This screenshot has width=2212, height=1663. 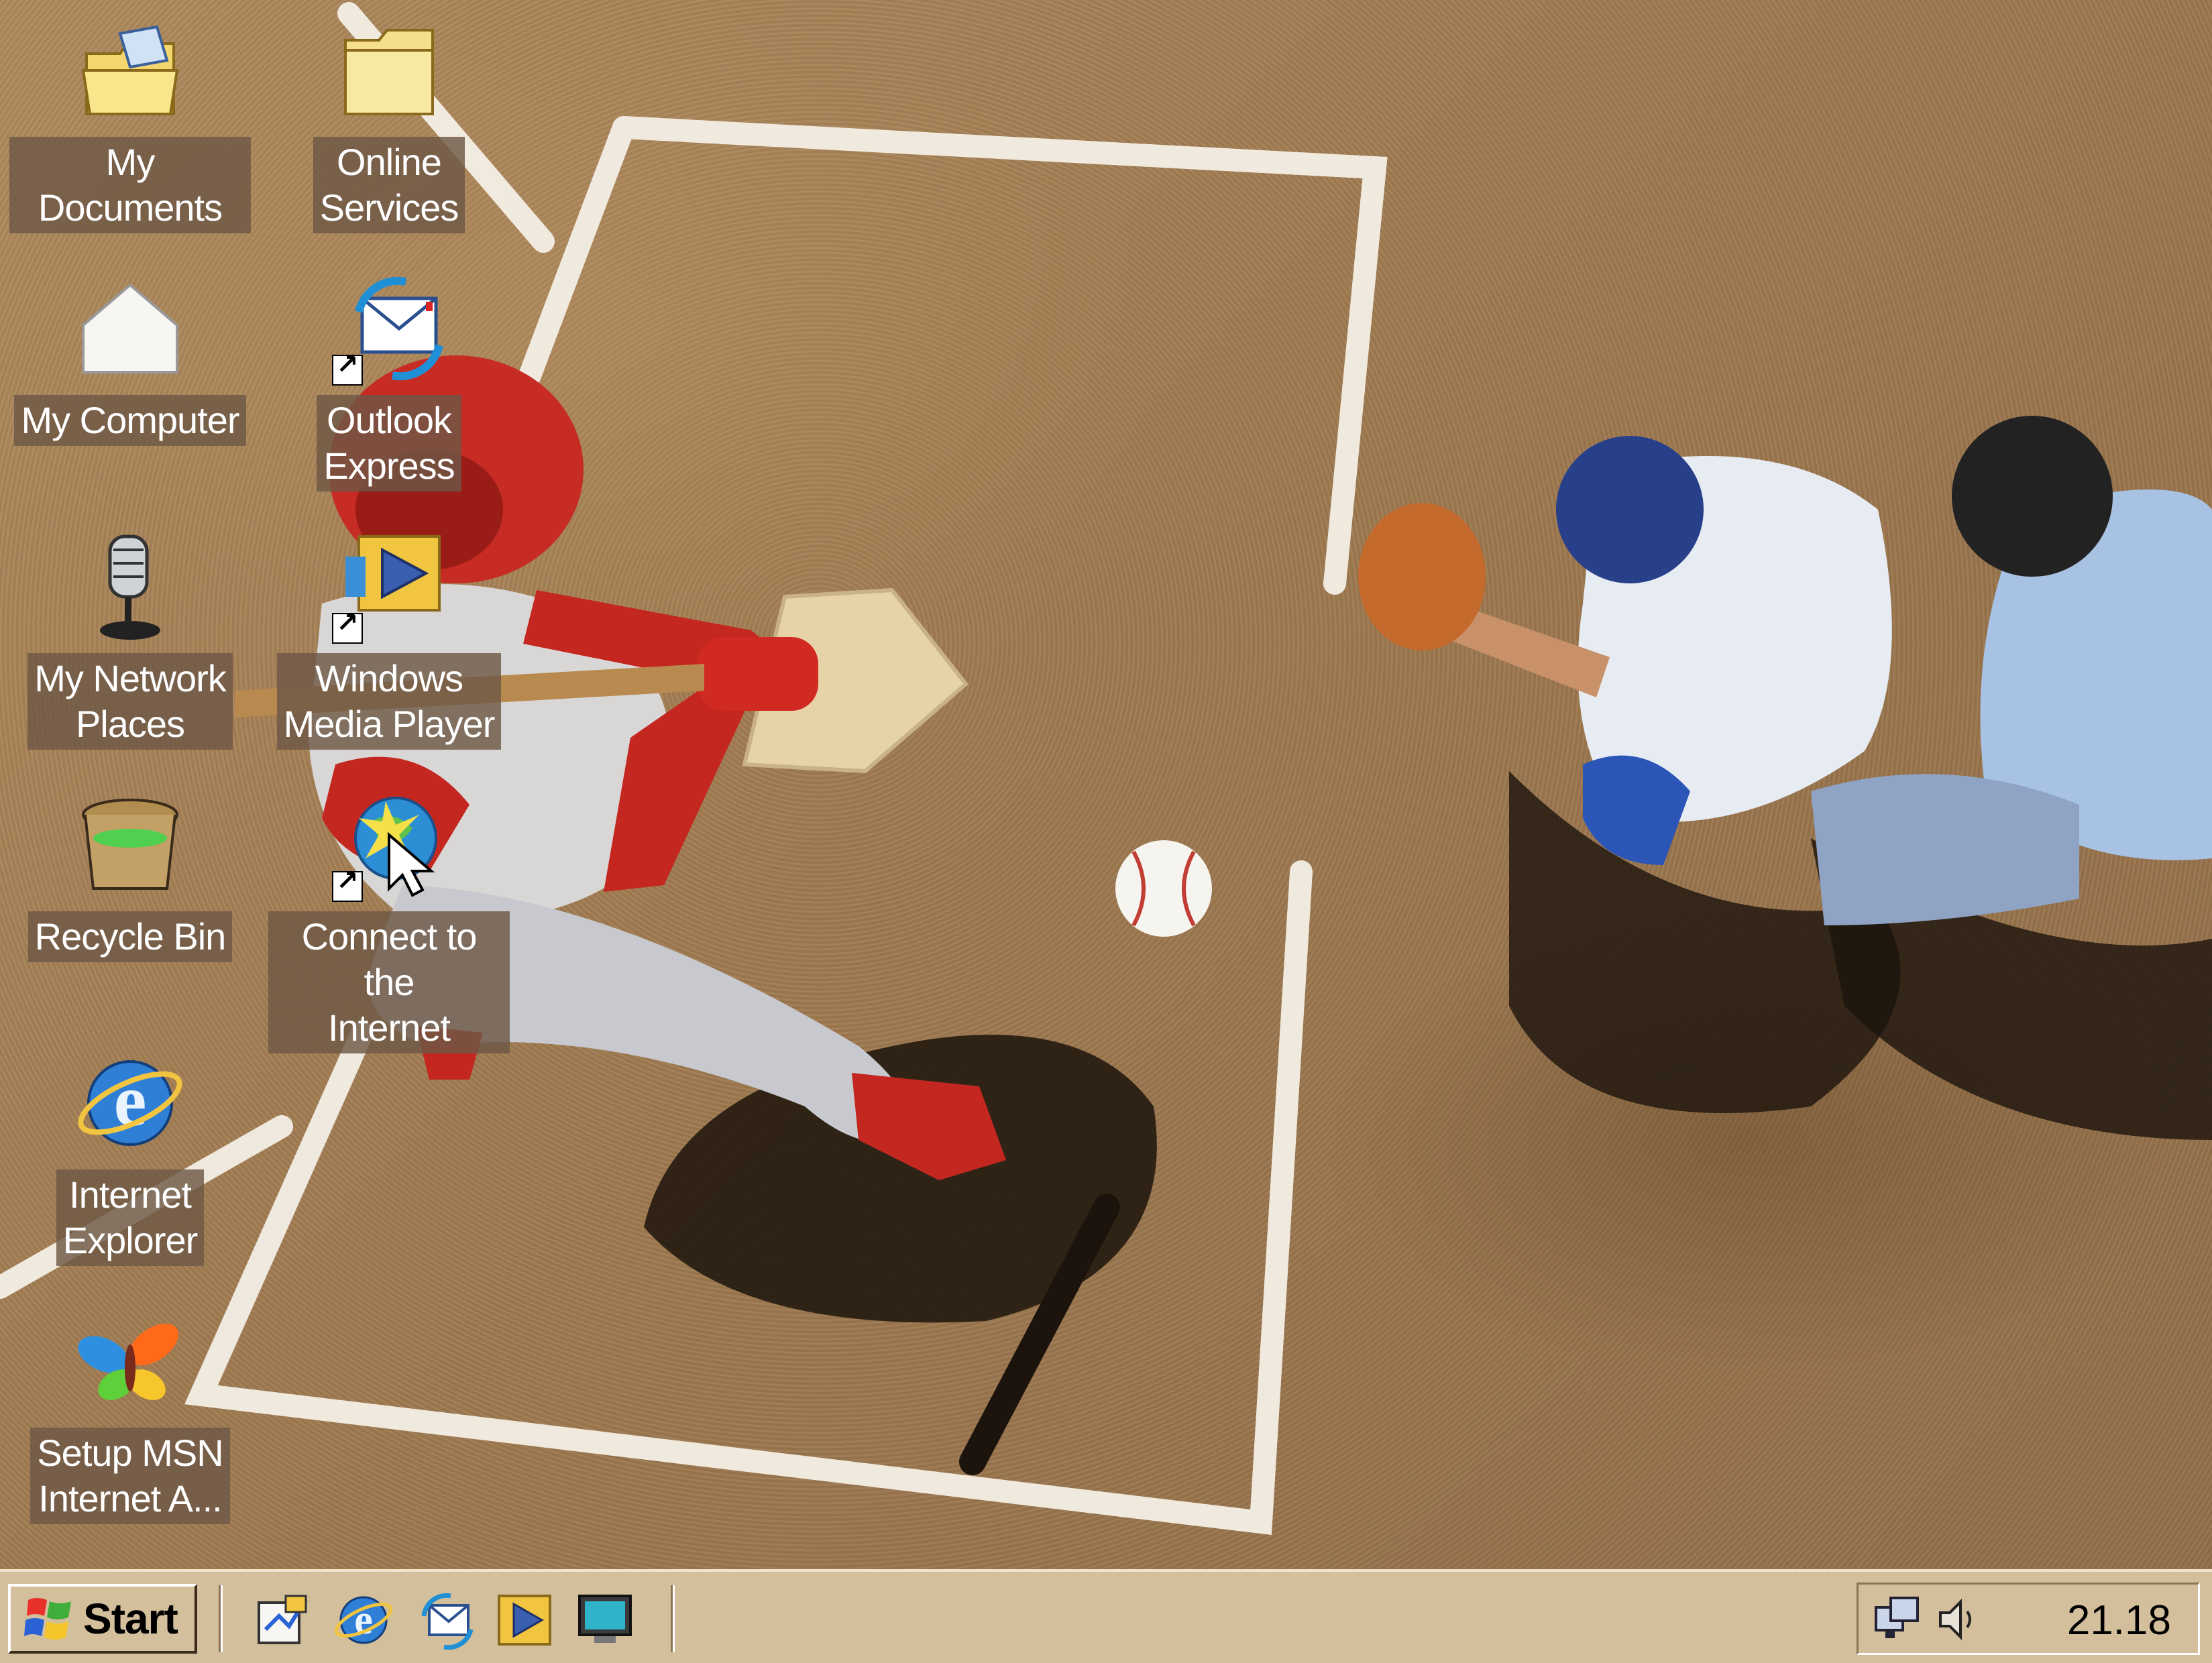 What do you see at coordinates (130, 1217) in the screenshot?
I see `icon-label: Internet Explorer` at bounding box center [130, 1217].